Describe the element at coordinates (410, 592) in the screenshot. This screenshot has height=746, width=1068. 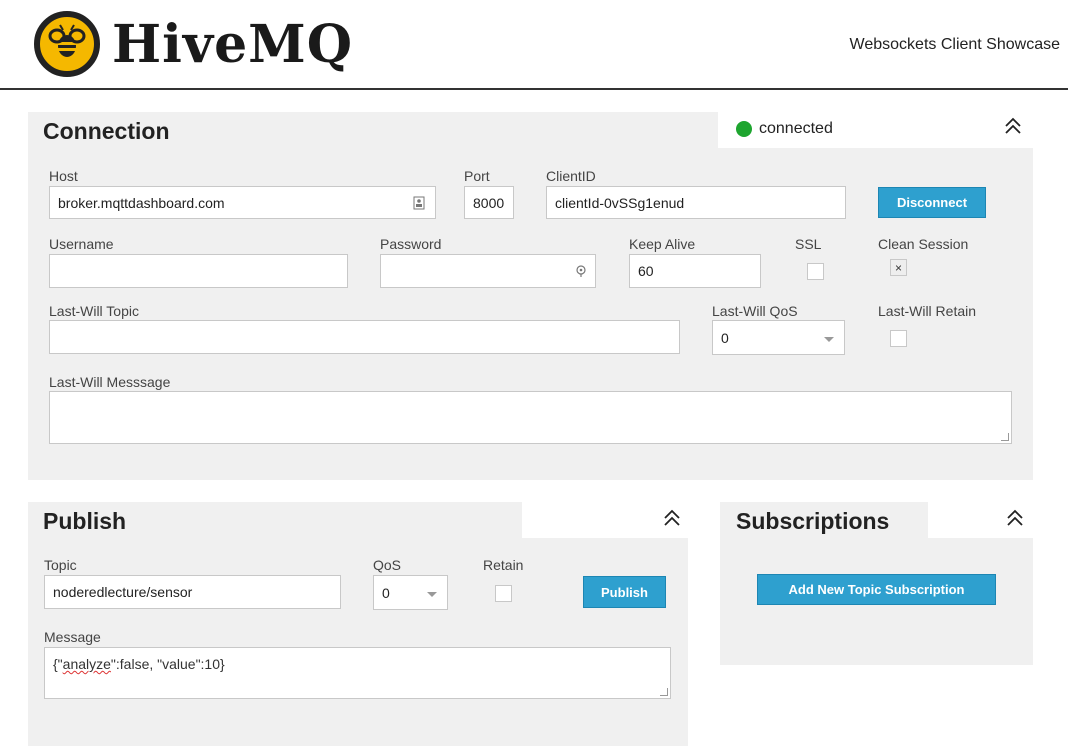
I see `publish-qos-select: 0` at that location.